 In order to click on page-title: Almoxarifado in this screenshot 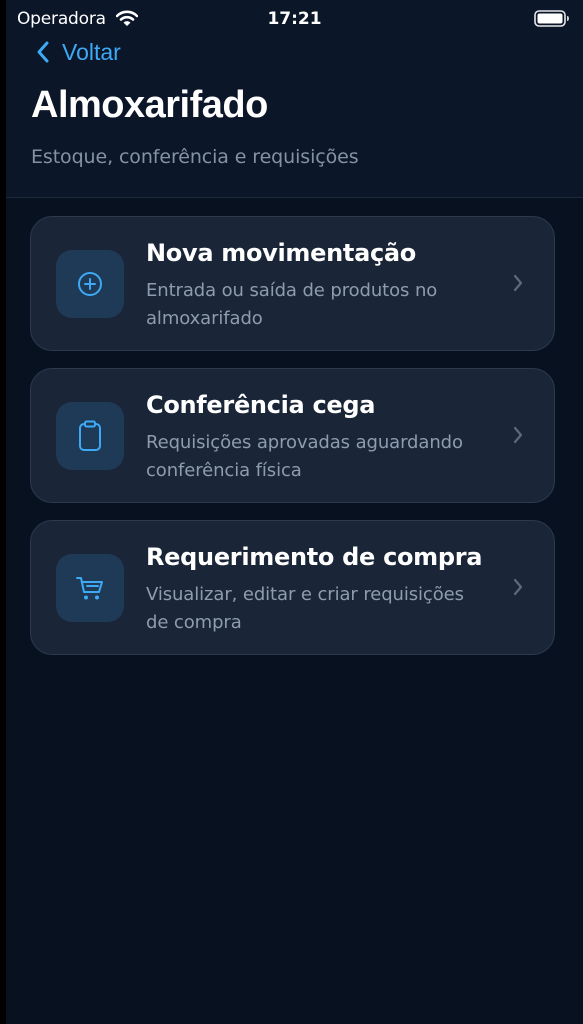, I will do `click(149, 105)`.